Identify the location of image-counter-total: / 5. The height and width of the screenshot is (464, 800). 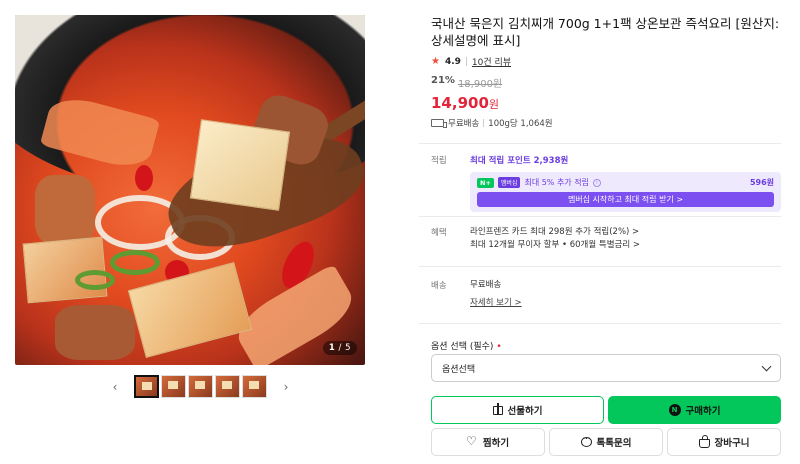
(344, 348).